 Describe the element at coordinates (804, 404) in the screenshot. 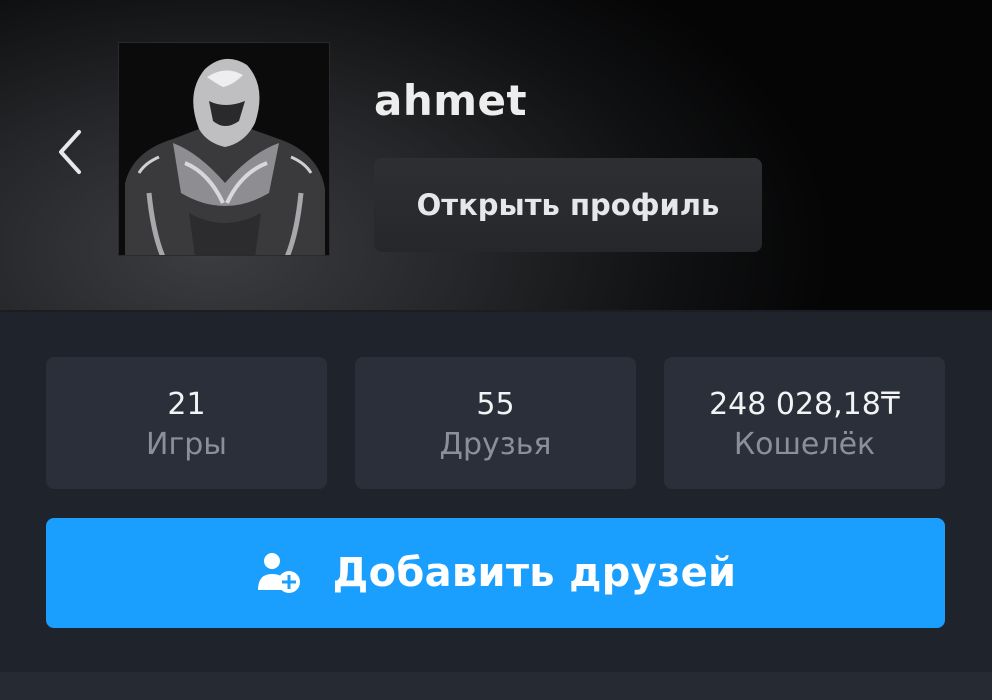

I see `stat-wallet-value: 248 028,18₸` at that location.